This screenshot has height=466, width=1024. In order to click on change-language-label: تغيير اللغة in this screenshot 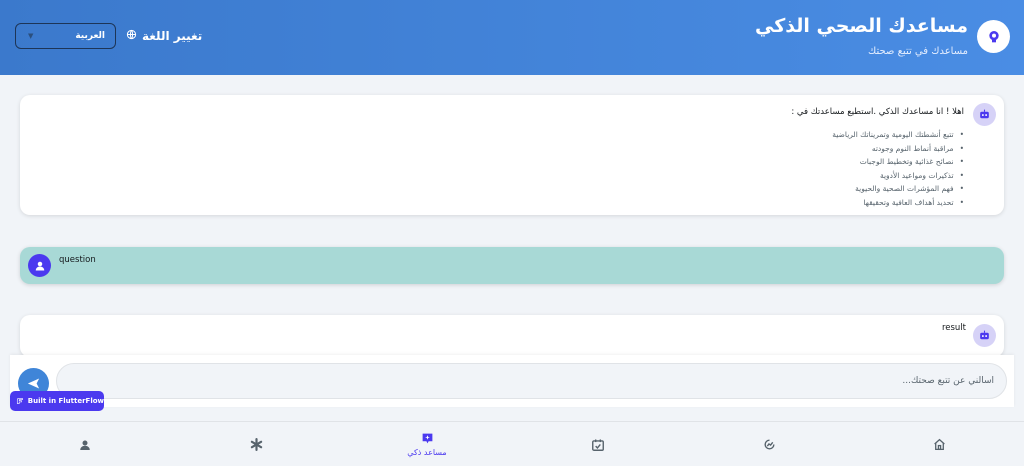, I will do `click(164, 36)`.